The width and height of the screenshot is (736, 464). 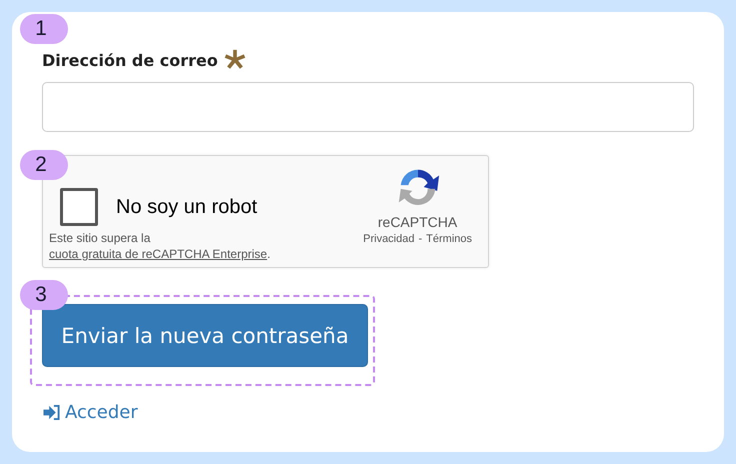 I want to click on step-badge: 1, so click(x=44, y=29).